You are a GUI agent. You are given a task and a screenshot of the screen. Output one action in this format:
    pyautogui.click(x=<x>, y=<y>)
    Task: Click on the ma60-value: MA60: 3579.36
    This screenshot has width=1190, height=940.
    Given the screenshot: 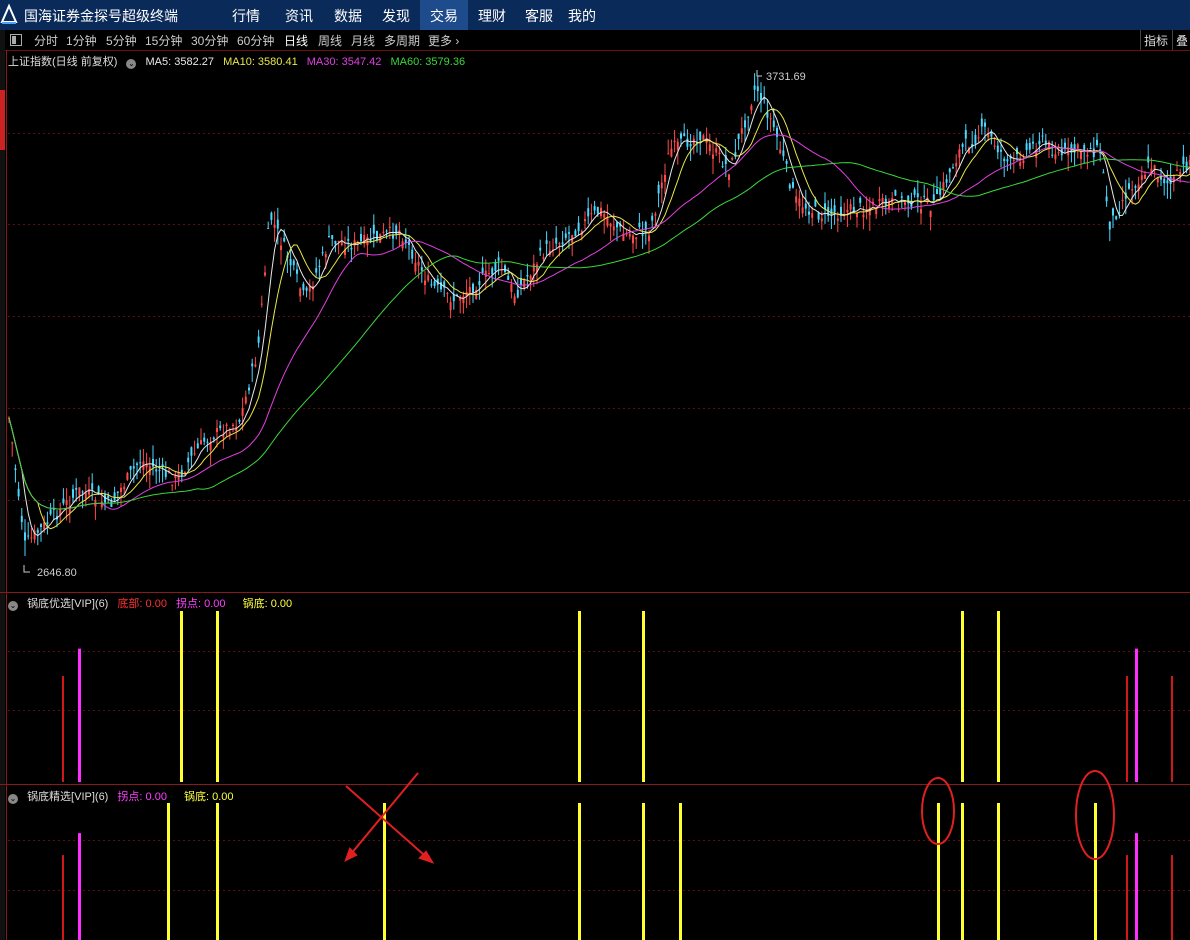 What is the action you would take?
    pyautogui.click(x=428, y=62)
    